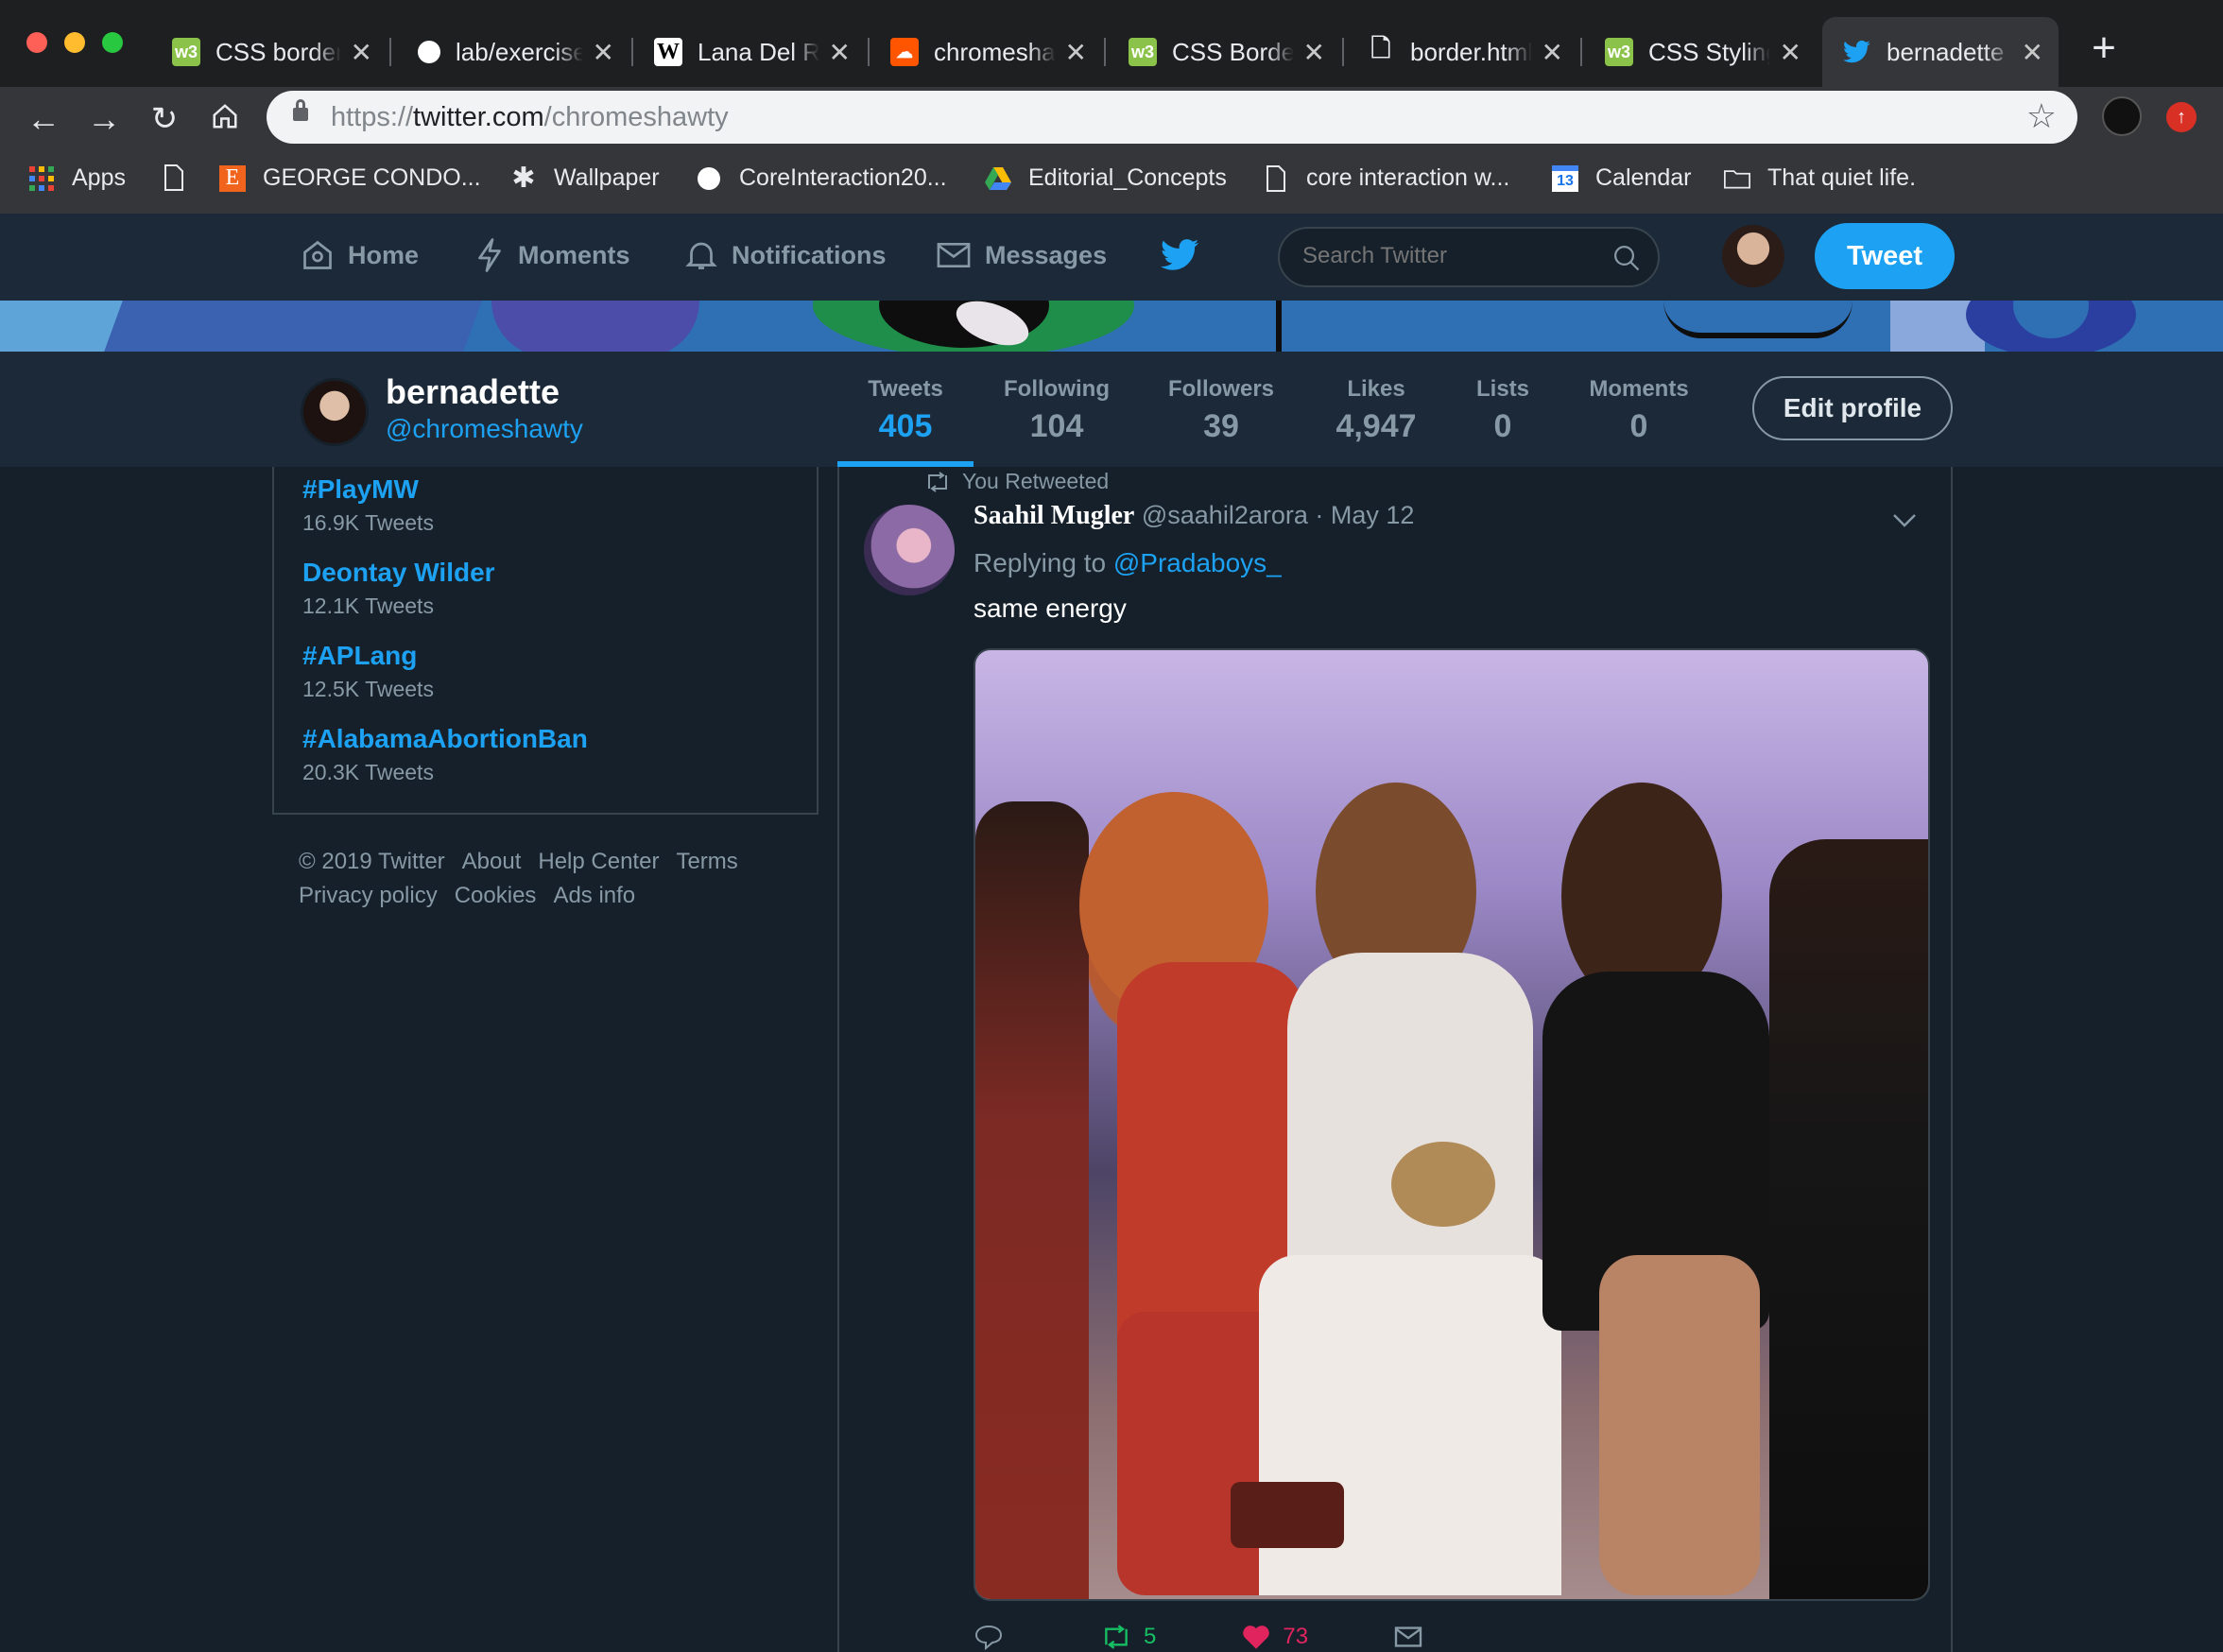 The width and height of the screenshot is (2223, 1652). What do you see at coordinates (372, 861) in the screenshot?
I see `footer-copyright: © 2019 Twitter` at bounding box center [372, 861].